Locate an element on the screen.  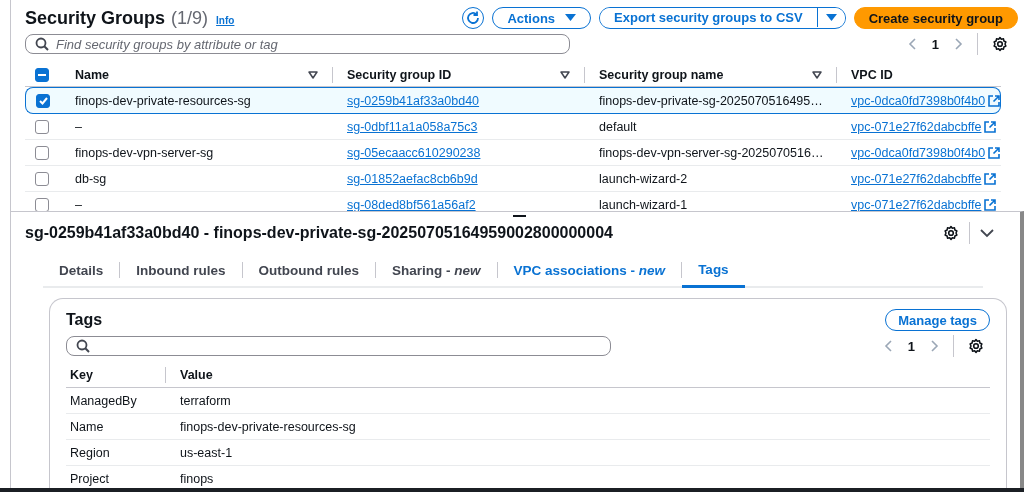
refresh-button is located at coordinates (473, 18).